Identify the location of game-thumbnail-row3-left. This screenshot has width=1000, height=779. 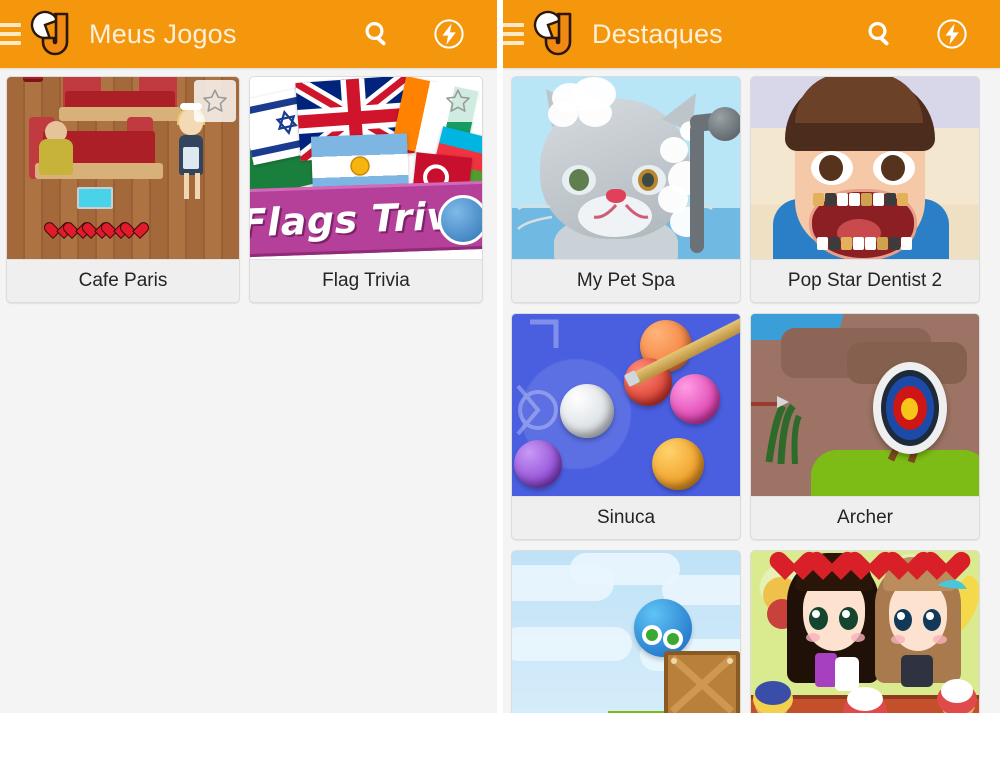
(626, 632).